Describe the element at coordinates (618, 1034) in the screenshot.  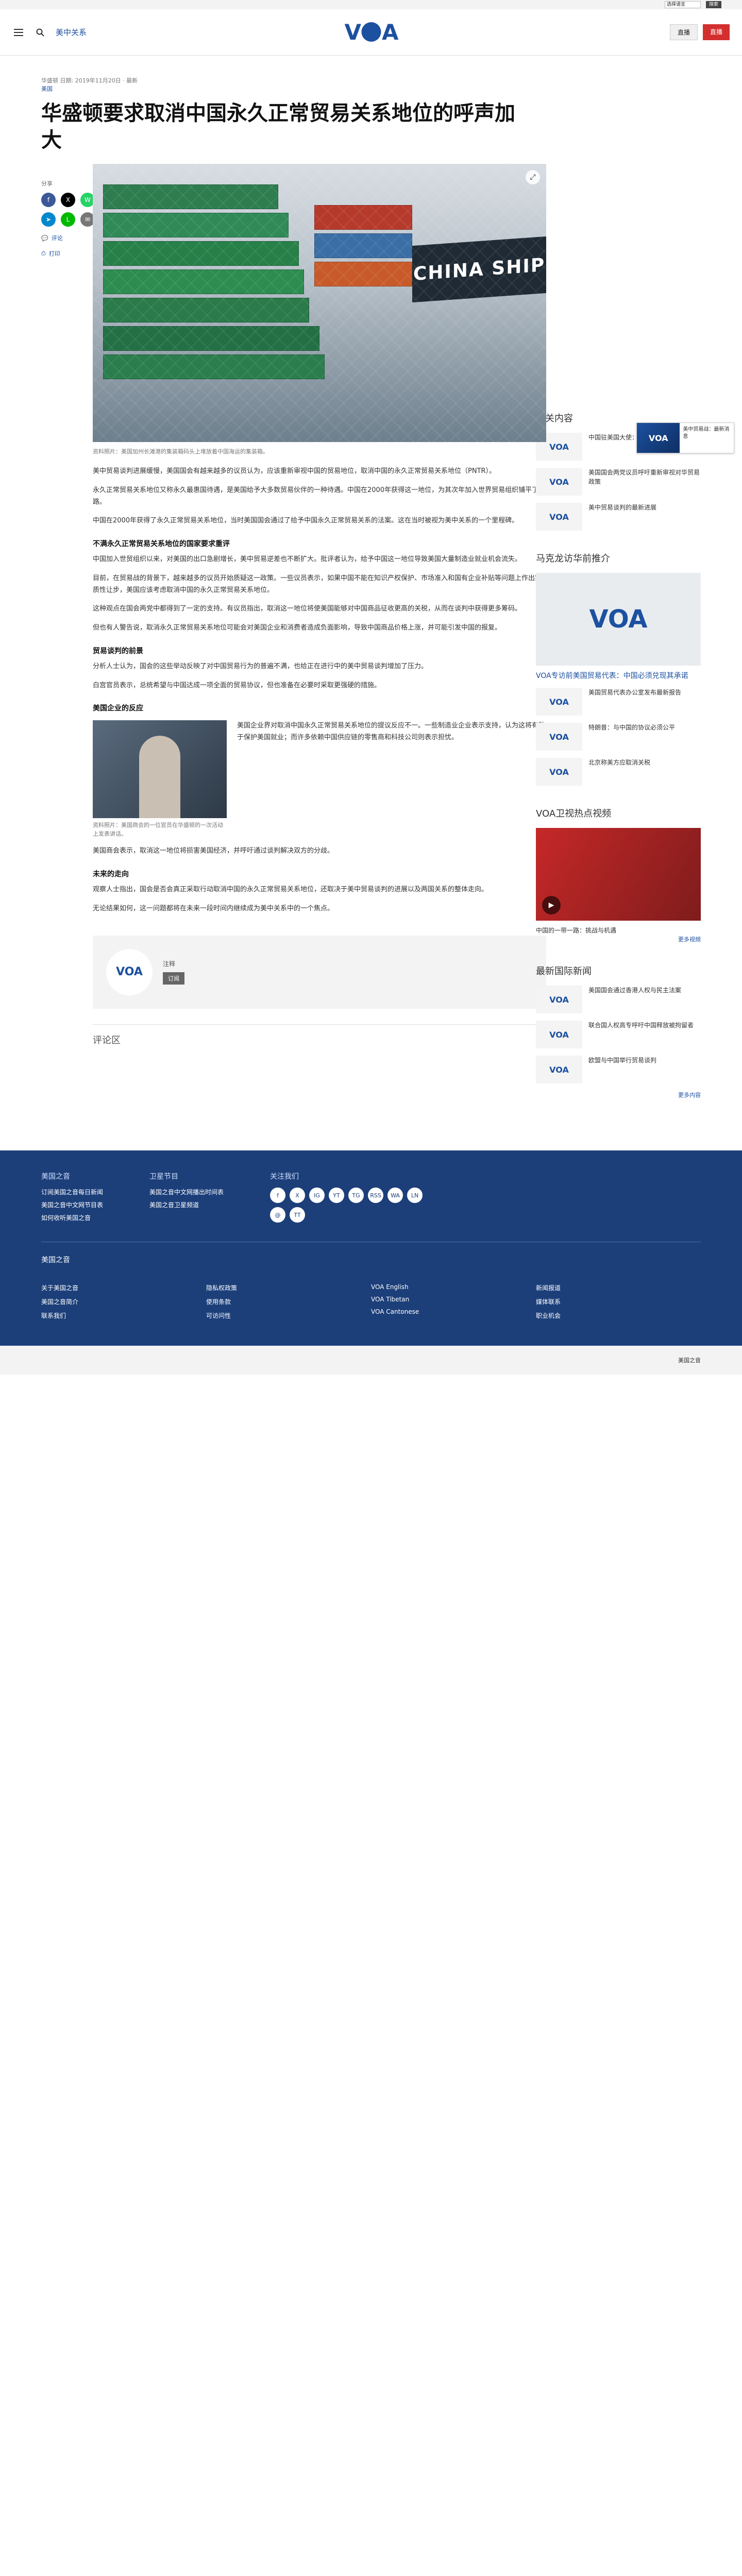
I see `side-item: VOA 联合国人权高专呼吁中国释放被拘留者` at that location.